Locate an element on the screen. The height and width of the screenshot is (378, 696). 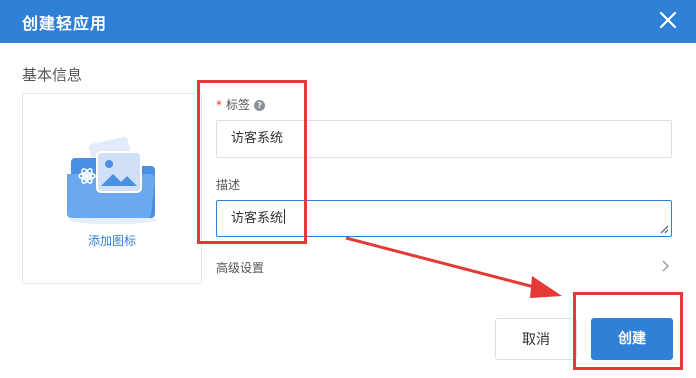
dialog-title: 创建轻应用 is located at coordinates (65, 23).